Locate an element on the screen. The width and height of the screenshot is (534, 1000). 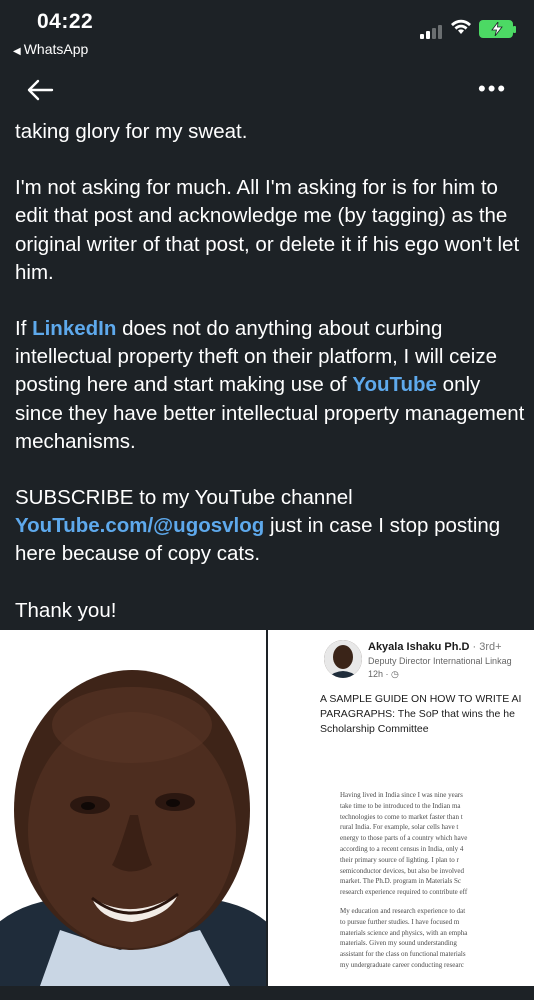
arrow-left-icon is located at coordinates (40, 90).